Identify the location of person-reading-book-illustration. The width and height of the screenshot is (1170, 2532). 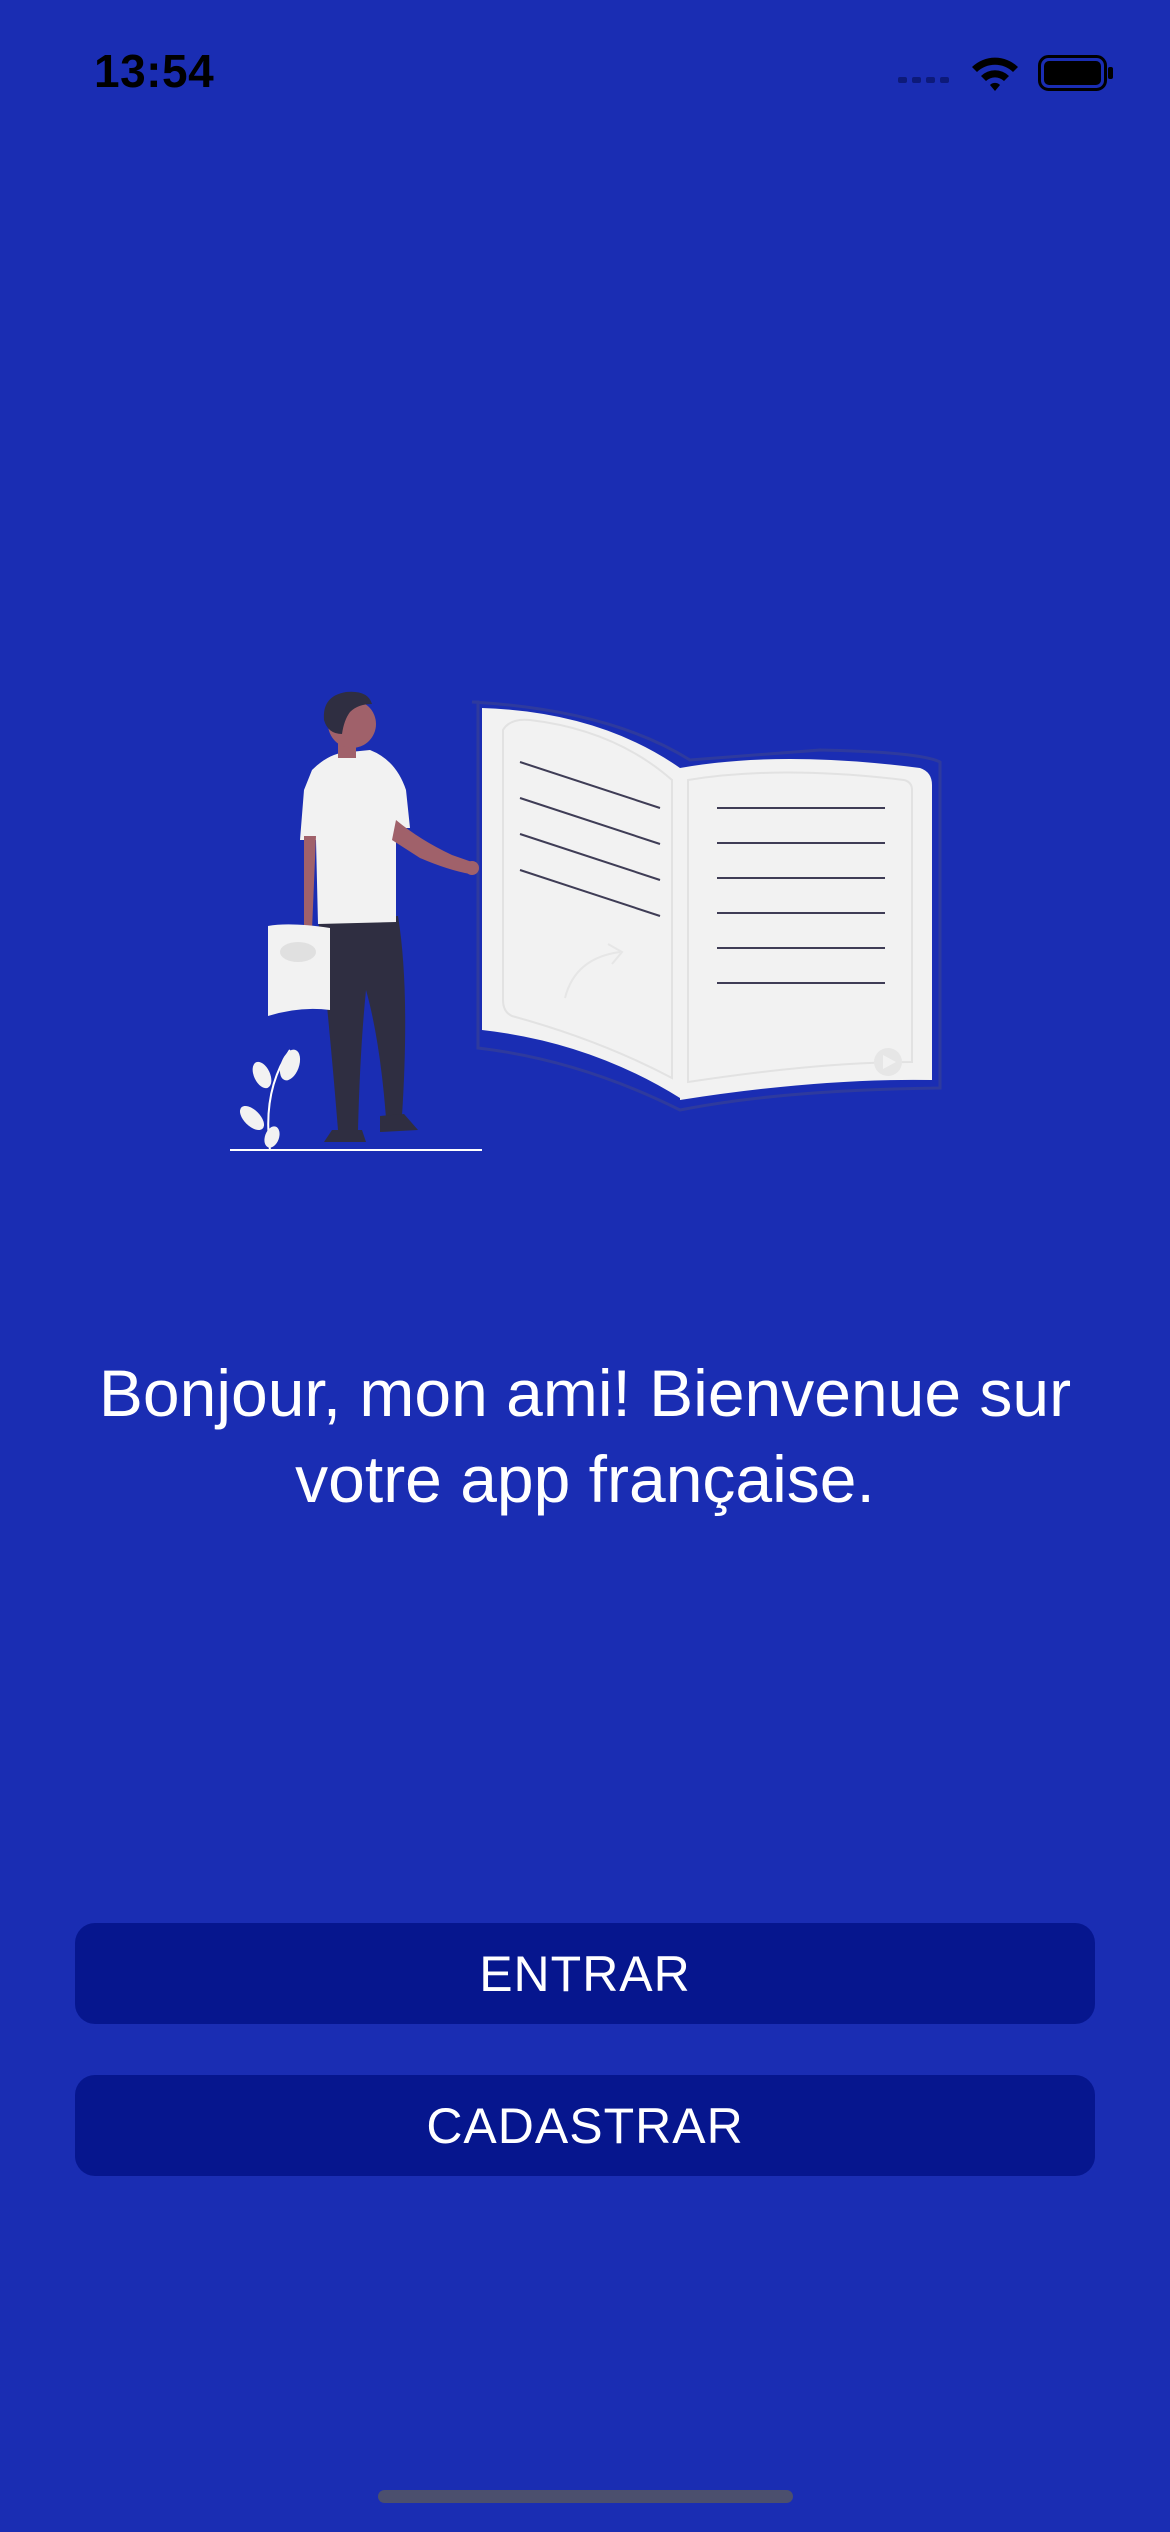
(585, 925).